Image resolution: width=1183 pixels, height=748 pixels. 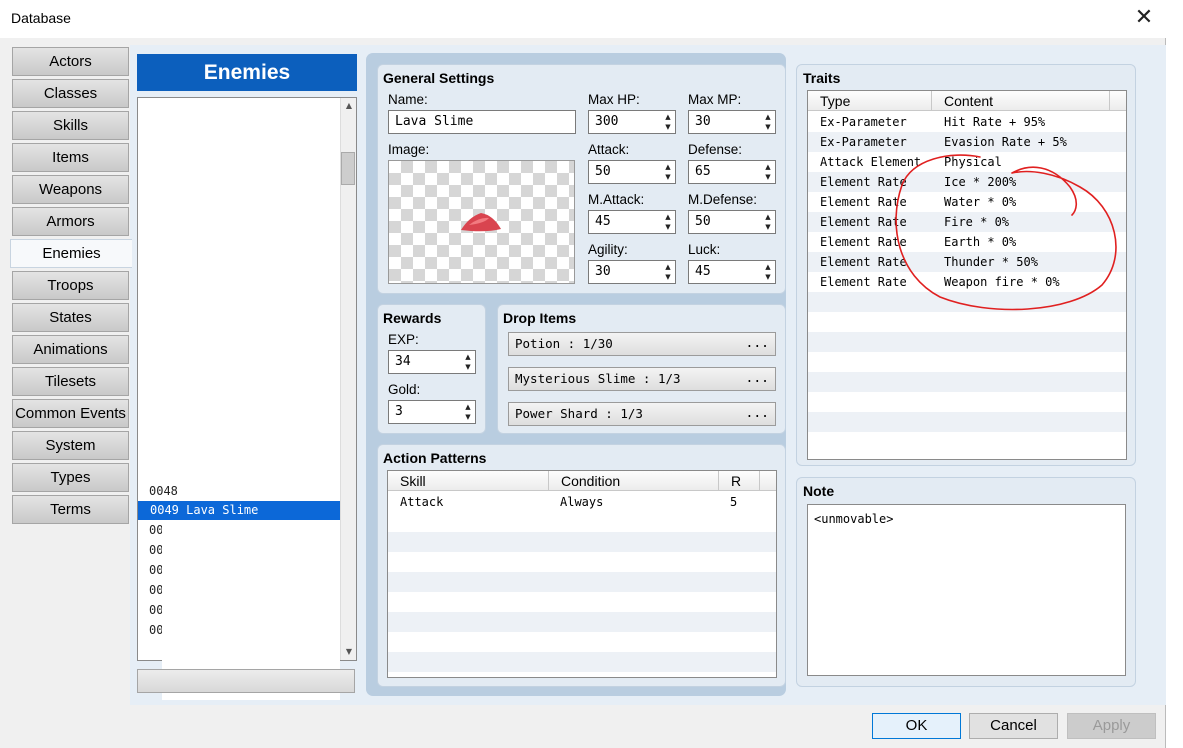 What do you see at coordinates (70, 125) in the screenshot?
I see `nav-skills: Skills` at bounding box center [70, 125].